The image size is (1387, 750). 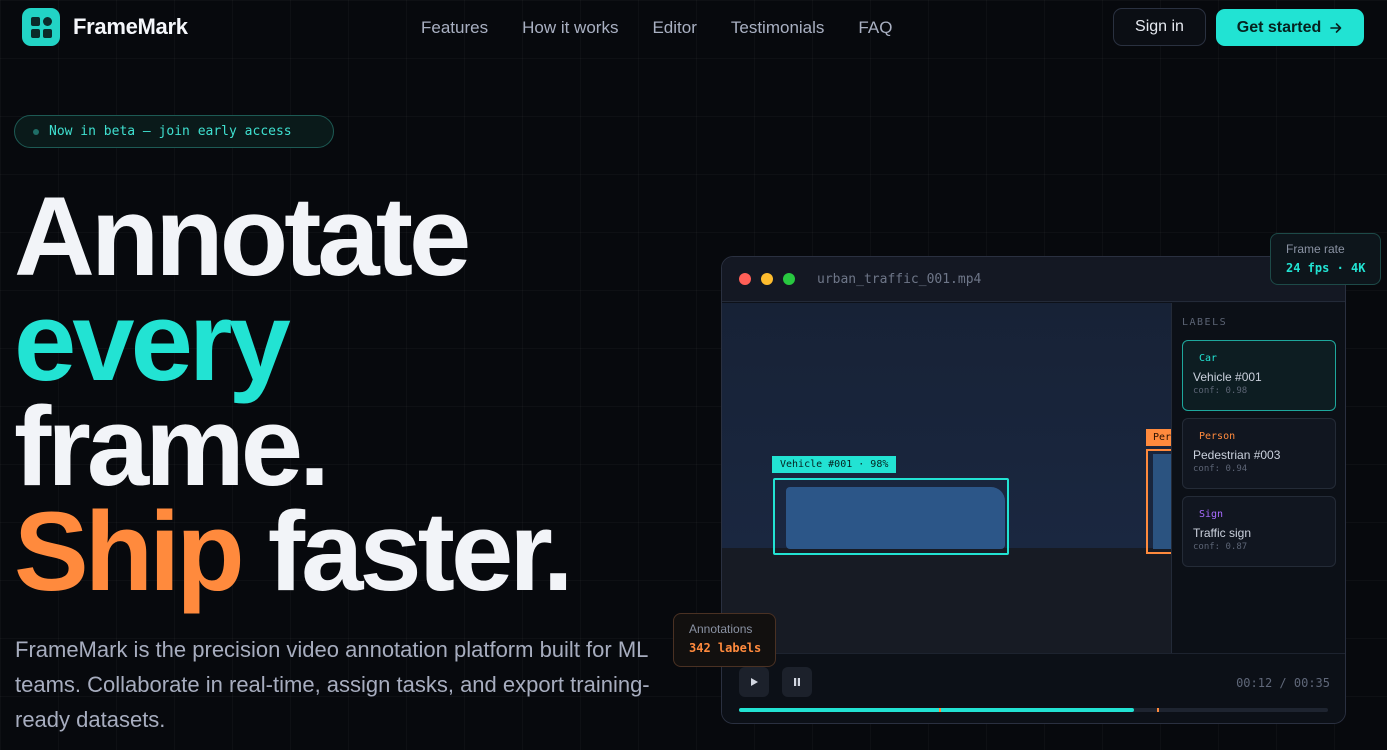 What do you see at coordinates (1326, 268) in the screenshot?
I see `frame-rate-value: 24 fps · 4K` at bounding box center [1326, 268].